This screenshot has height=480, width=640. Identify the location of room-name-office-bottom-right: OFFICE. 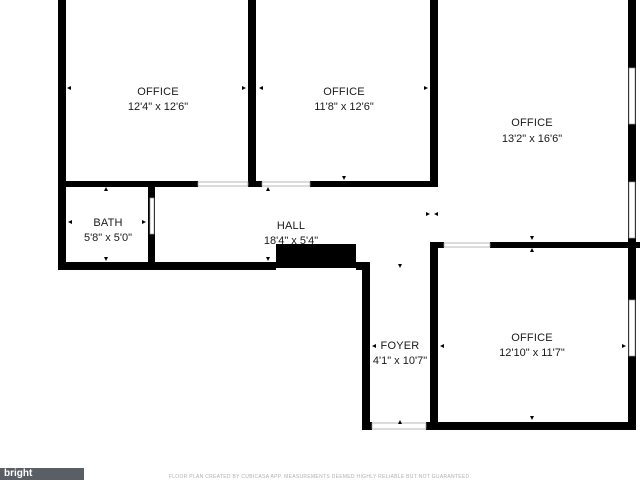
(532, 338).